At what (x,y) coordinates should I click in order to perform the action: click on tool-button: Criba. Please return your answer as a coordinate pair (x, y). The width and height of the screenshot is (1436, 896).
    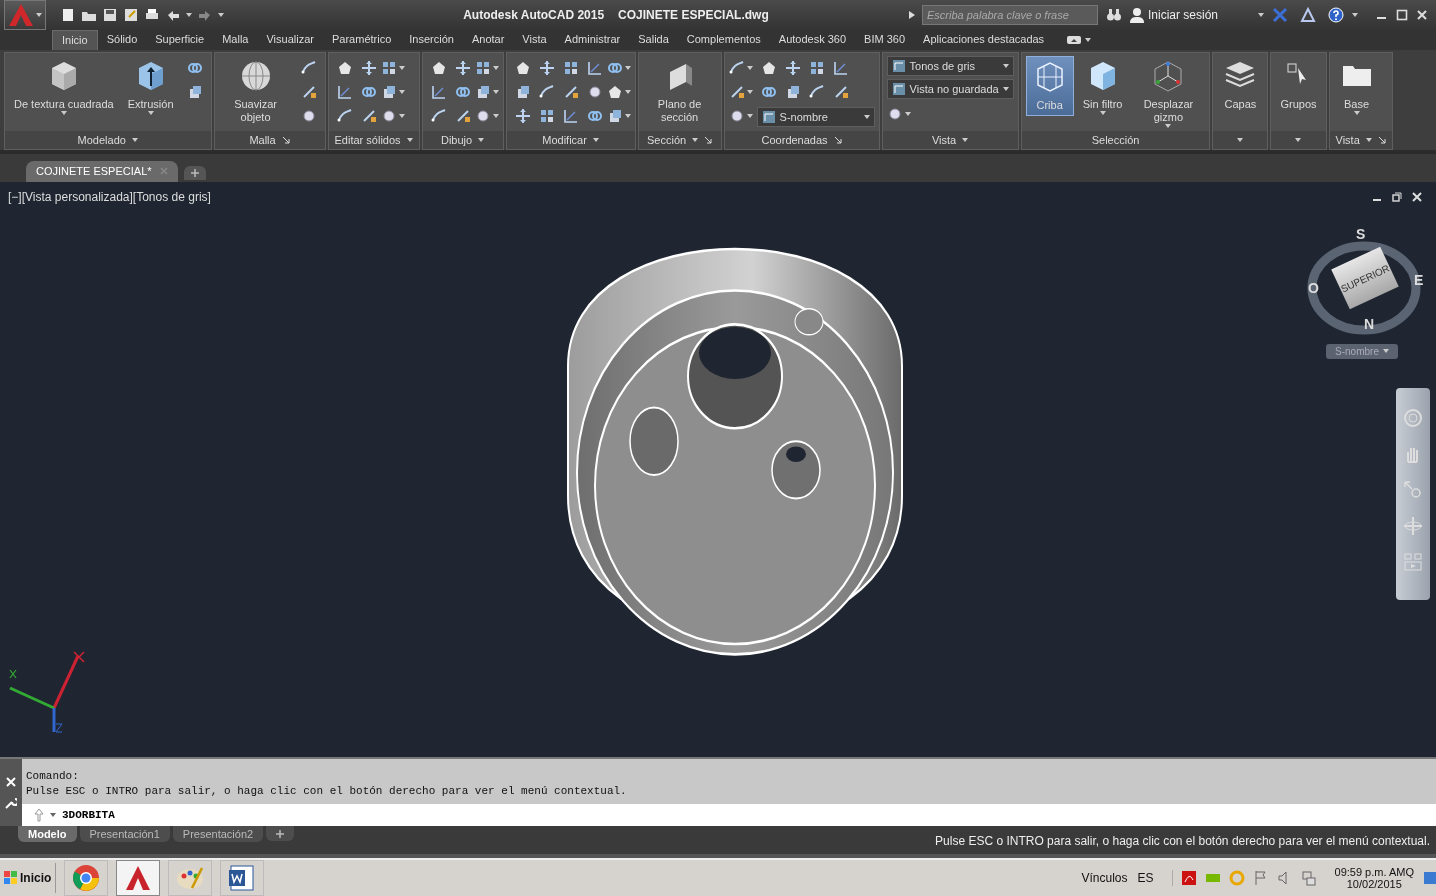
    Looking at the image, I should click on (1049, 85).